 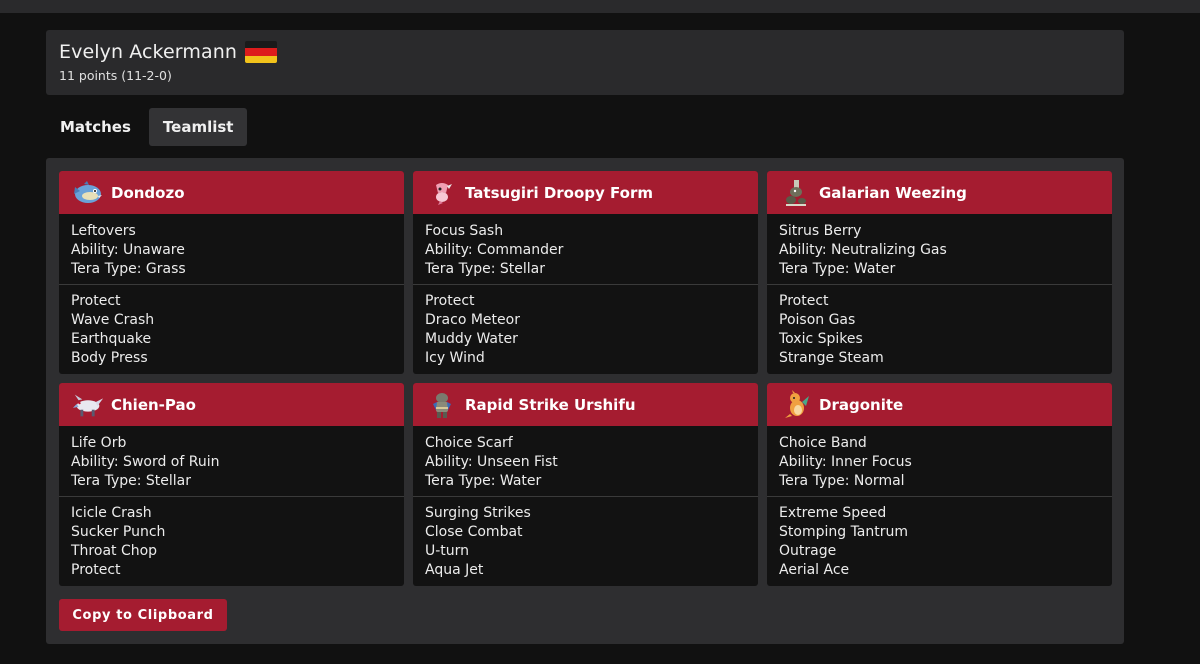 What do you see at coordinates (198, 127) in the screenshot?
I see `tab-teamlist: Teamlist` at bounding box center [198, 127].